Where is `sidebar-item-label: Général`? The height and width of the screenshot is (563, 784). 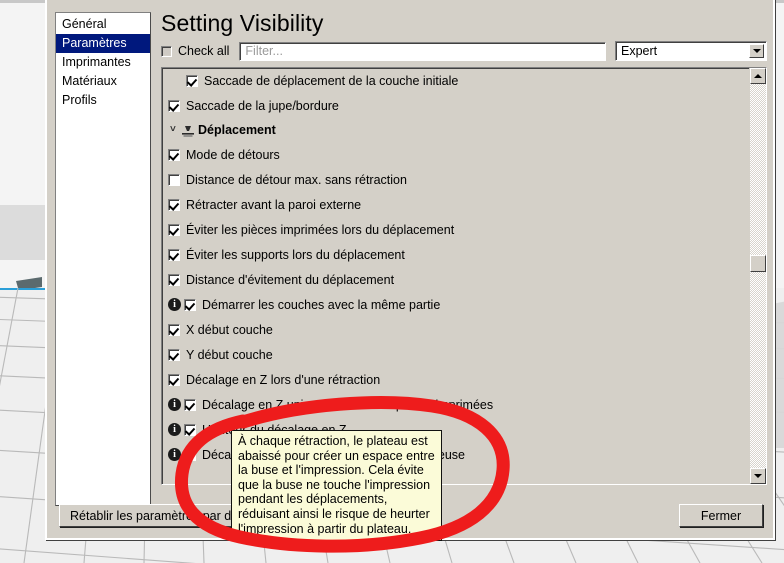
sidebar-item-label: Général is located at coordinates (84, 24).